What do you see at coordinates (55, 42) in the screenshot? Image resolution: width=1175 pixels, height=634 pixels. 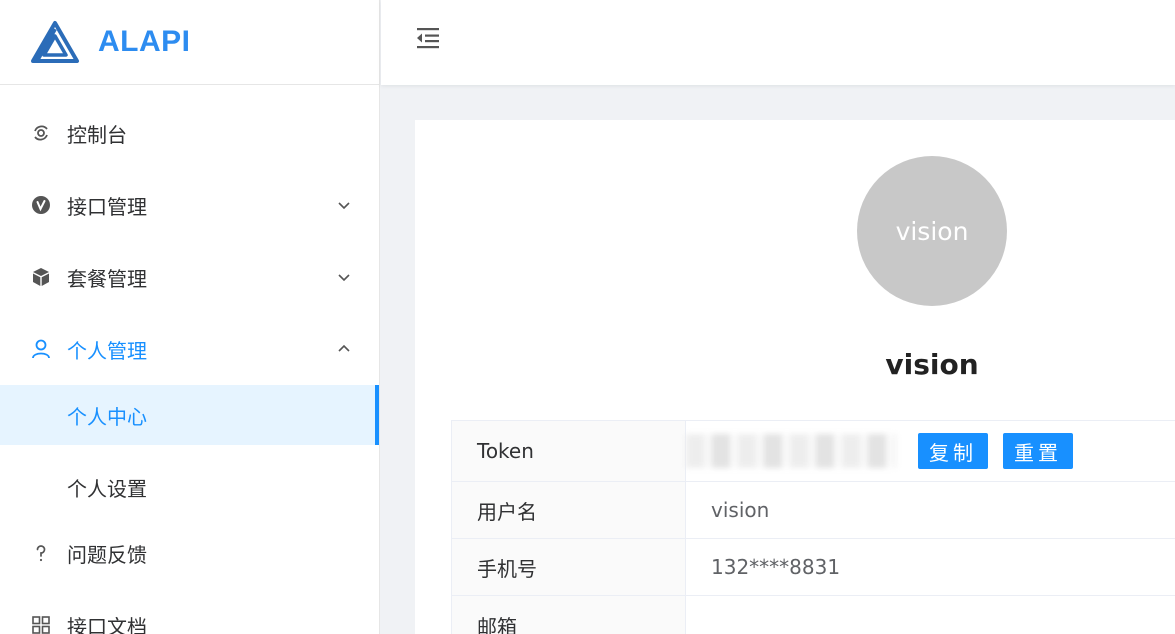 I see `logo-icon` at bounding box center [55, 42].